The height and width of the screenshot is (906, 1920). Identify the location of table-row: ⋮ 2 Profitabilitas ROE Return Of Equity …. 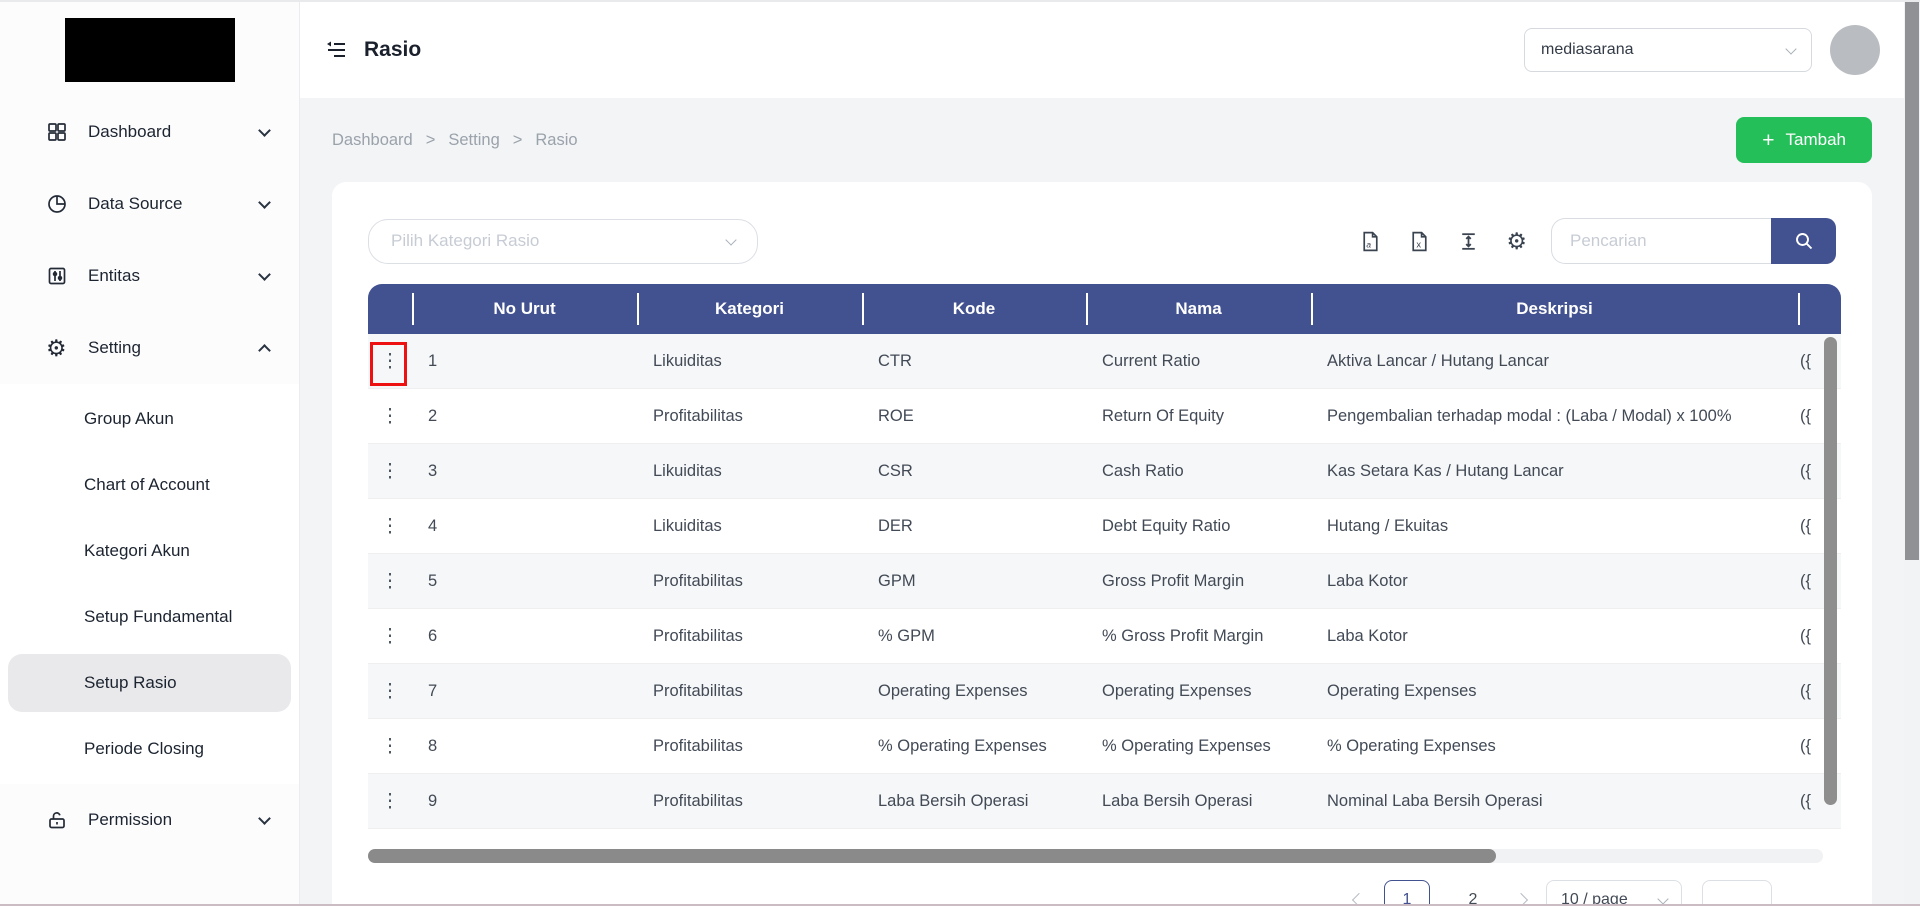
(1104, 416).